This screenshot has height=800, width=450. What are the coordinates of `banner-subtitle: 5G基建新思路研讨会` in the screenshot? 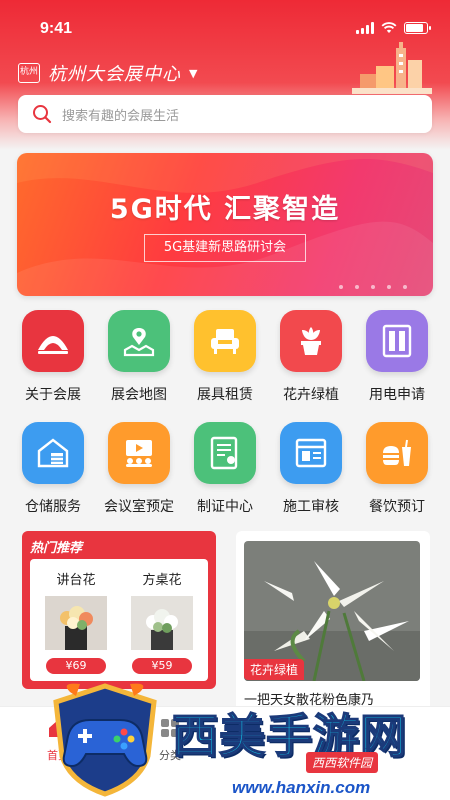 It's located at (225, 248).